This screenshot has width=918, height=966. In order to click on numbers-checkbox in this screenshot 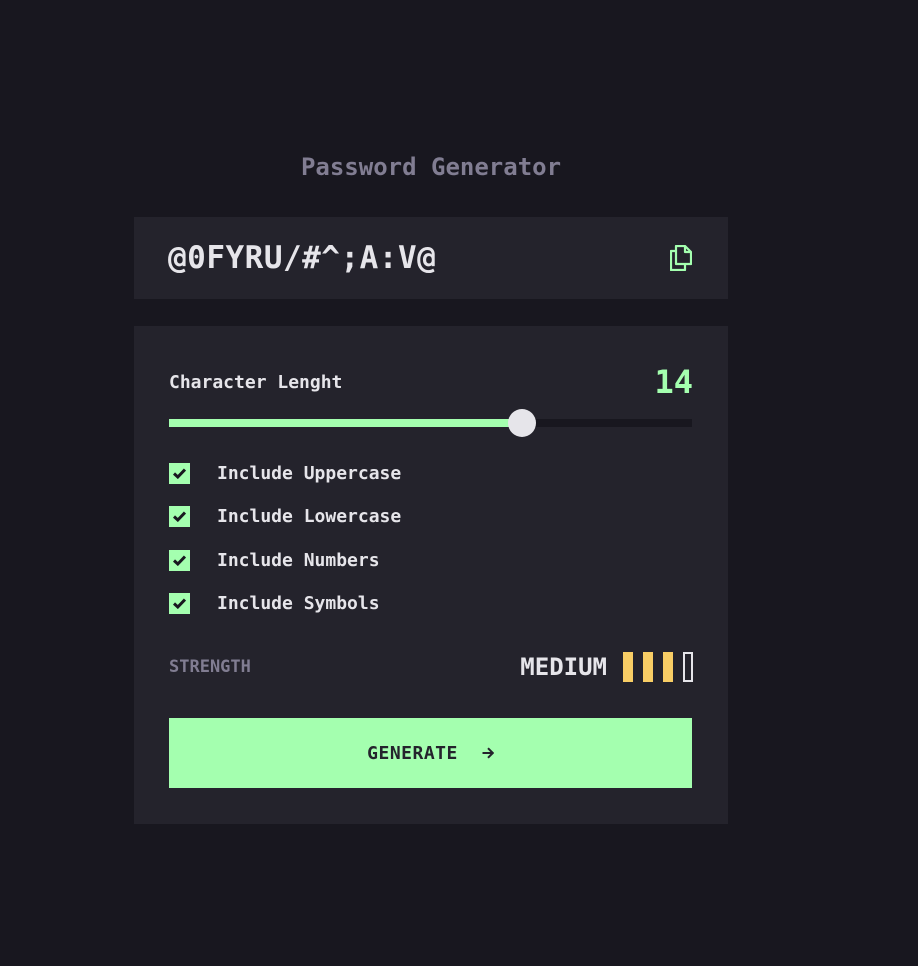, I will do `click(179, 560)`.